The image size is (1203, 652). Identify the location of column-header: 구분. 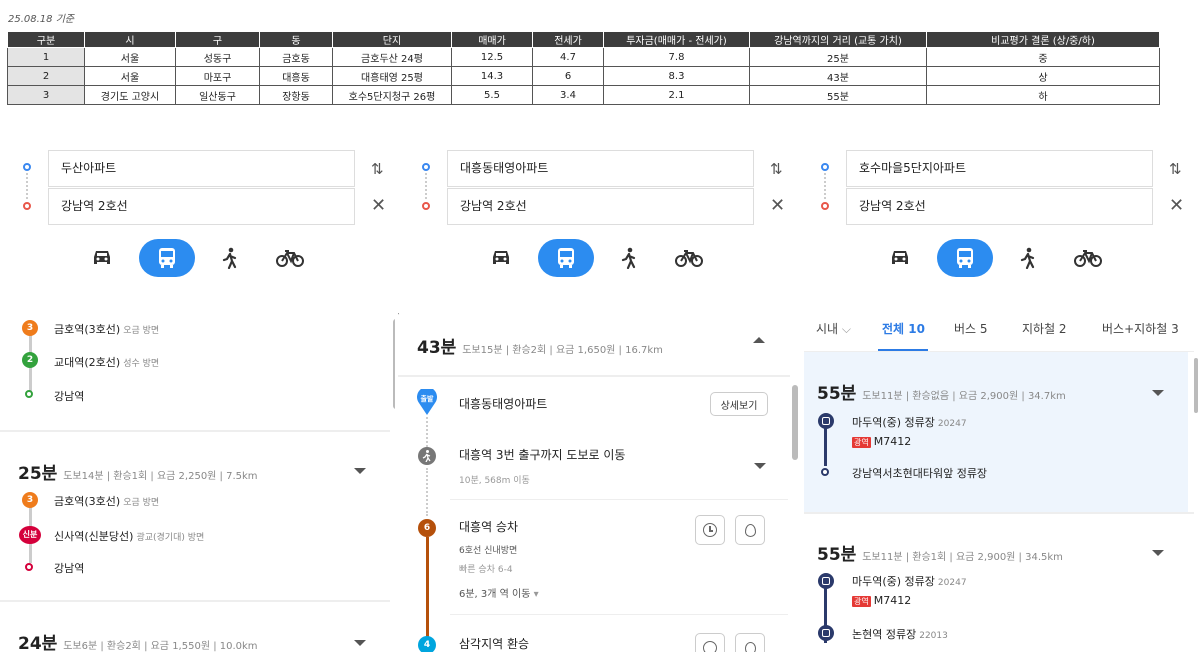
(46, 39).